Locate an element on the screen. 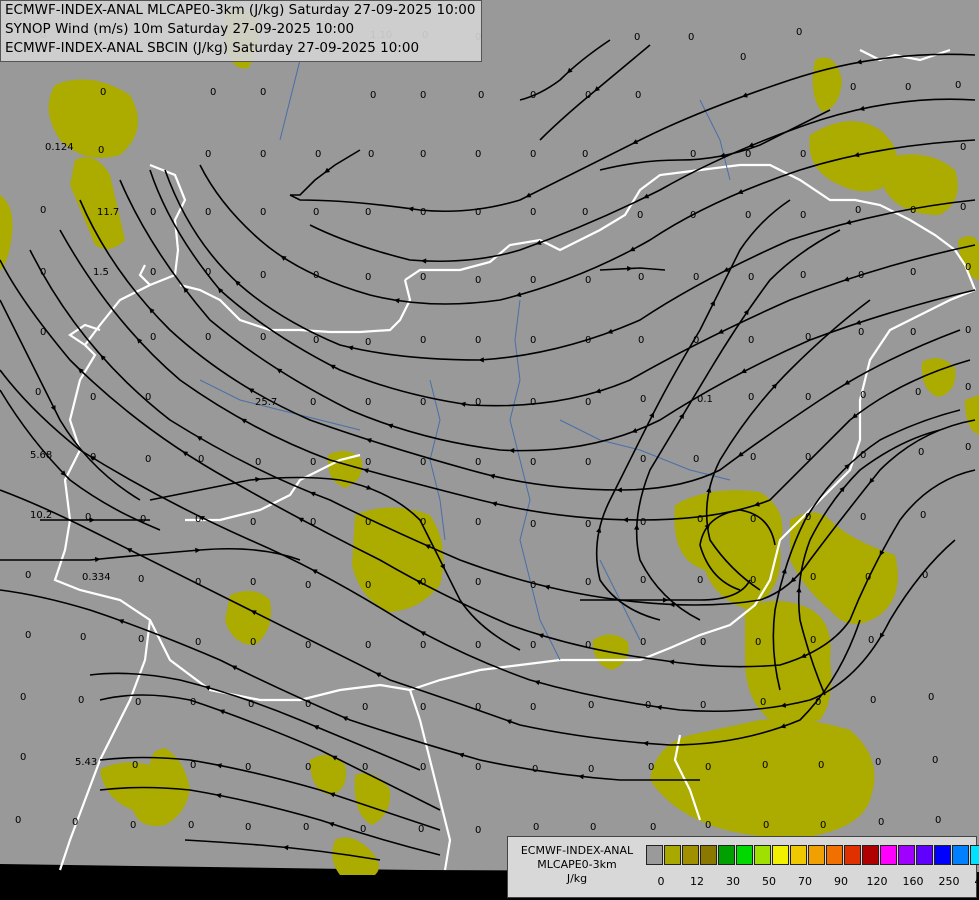 The image size is (979, 900). sbcin-value: 11.7 is located at coordinates (108, 212).